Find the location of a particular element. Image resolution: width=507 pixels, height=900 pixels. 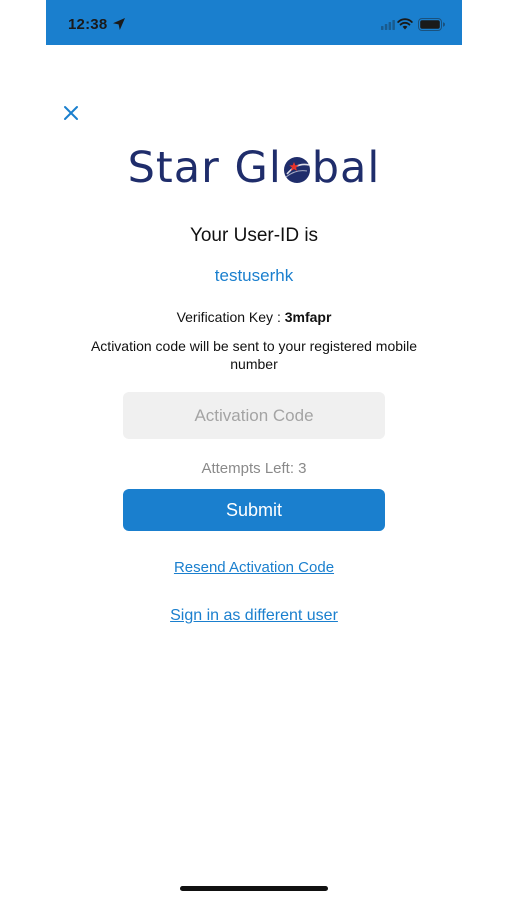

sign-in-different-user-link: Sign in as different user is located at coordinates (254, 616).